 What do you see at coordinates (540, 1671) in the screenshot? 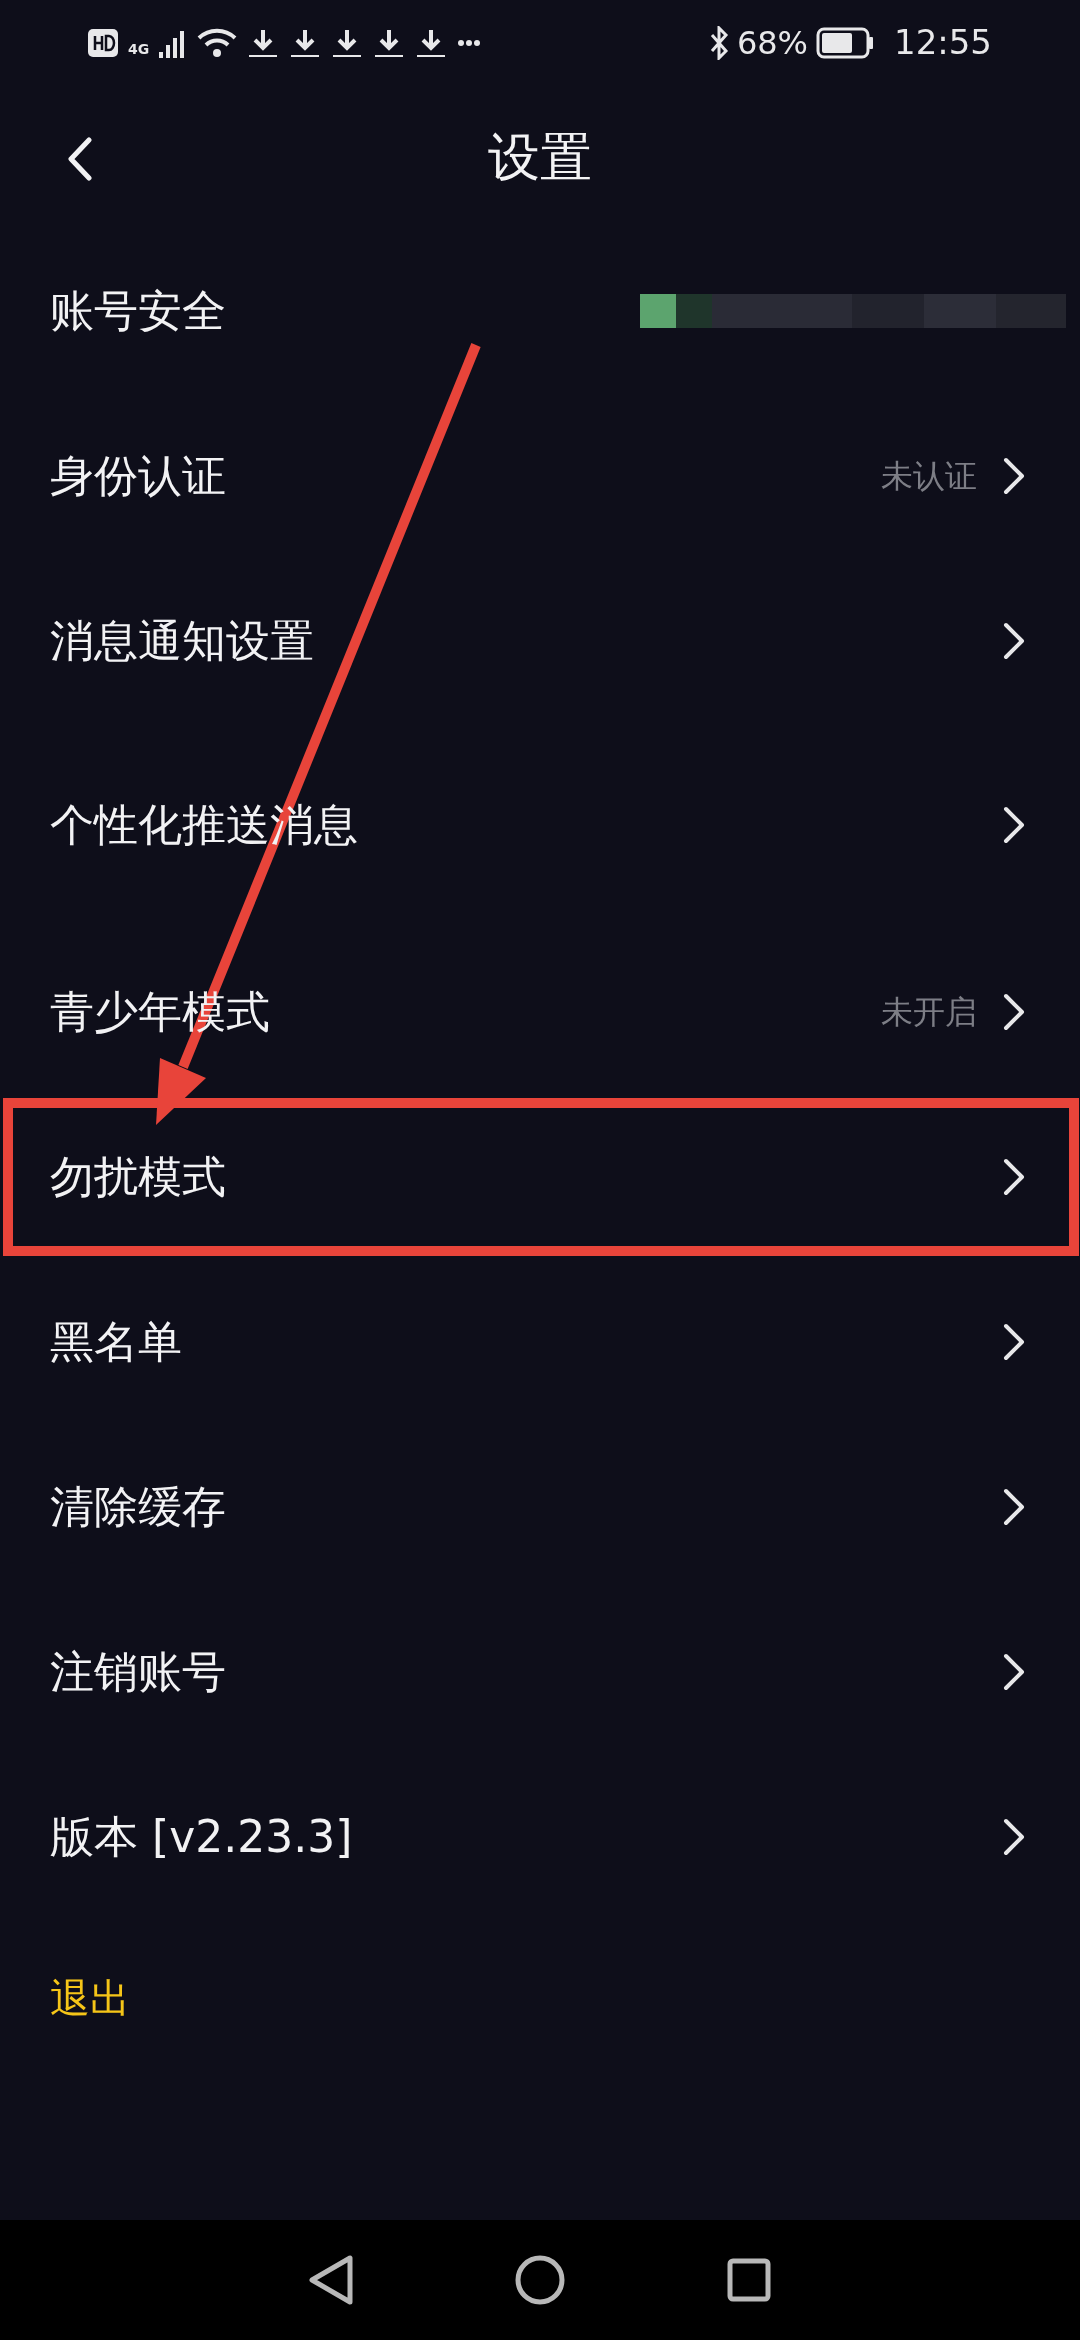
I see `settings-row: 注销账号` at bounding box center [540, 1671].